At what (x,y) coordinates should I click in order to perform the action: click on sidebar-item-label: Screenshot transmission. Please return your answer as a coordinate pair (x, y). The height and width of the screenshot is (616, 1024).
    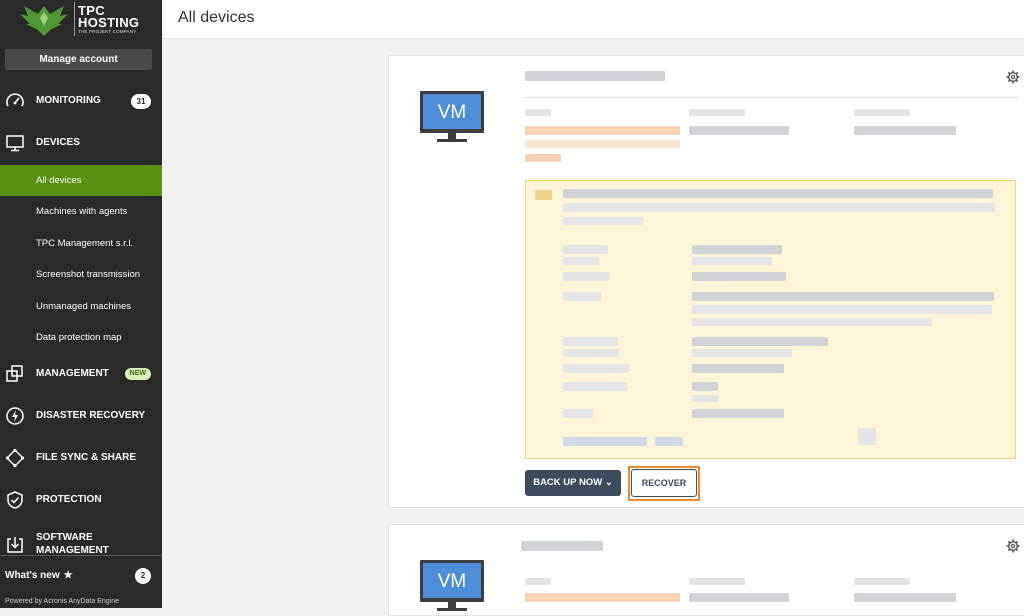
    Looking at the image, I should click on (88, 274).